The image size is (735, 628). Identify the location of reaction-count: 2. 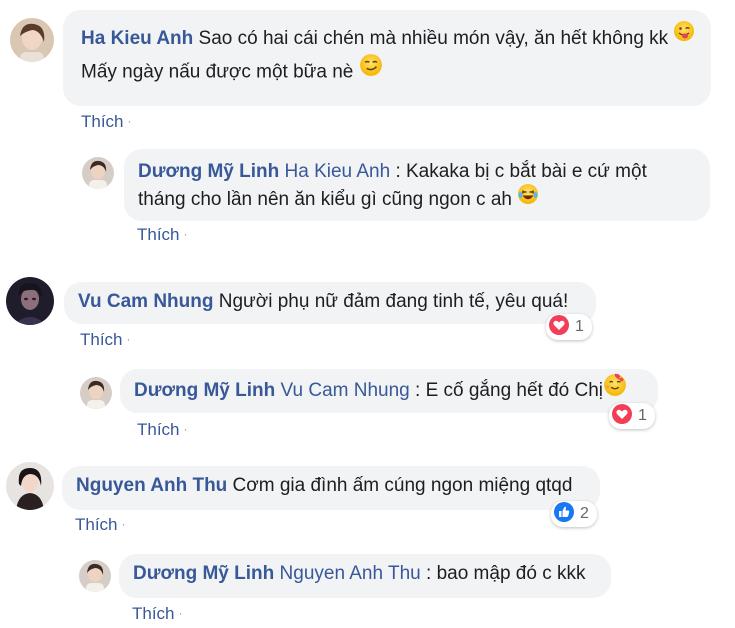
(574, 514).